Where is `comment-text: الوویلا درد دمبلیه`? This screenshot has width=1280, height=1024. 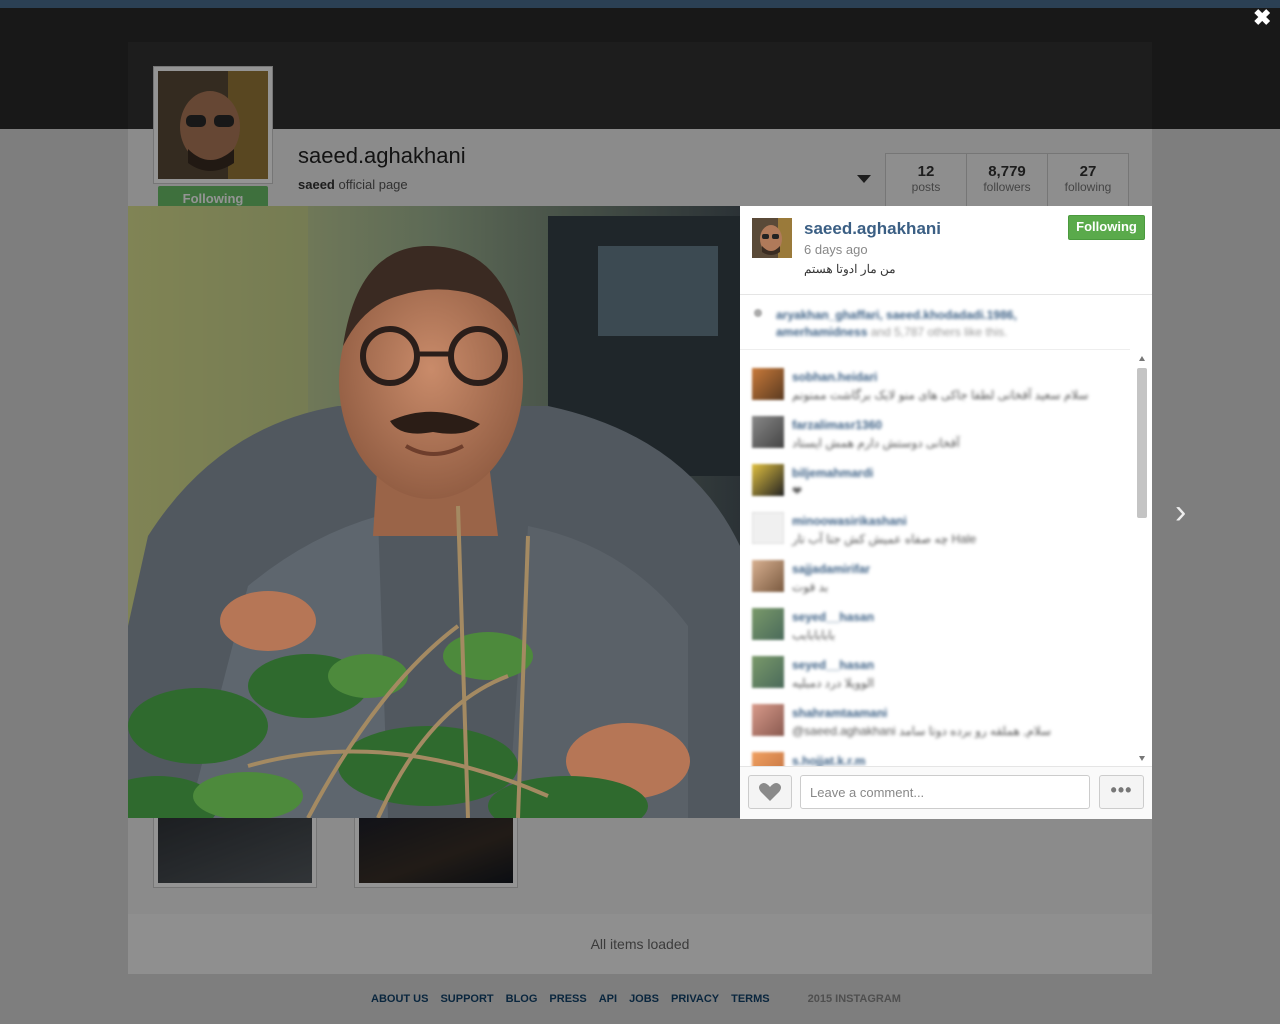 comment-text: الوویلا درد دمبلیه is located at coordinates (833, 683).